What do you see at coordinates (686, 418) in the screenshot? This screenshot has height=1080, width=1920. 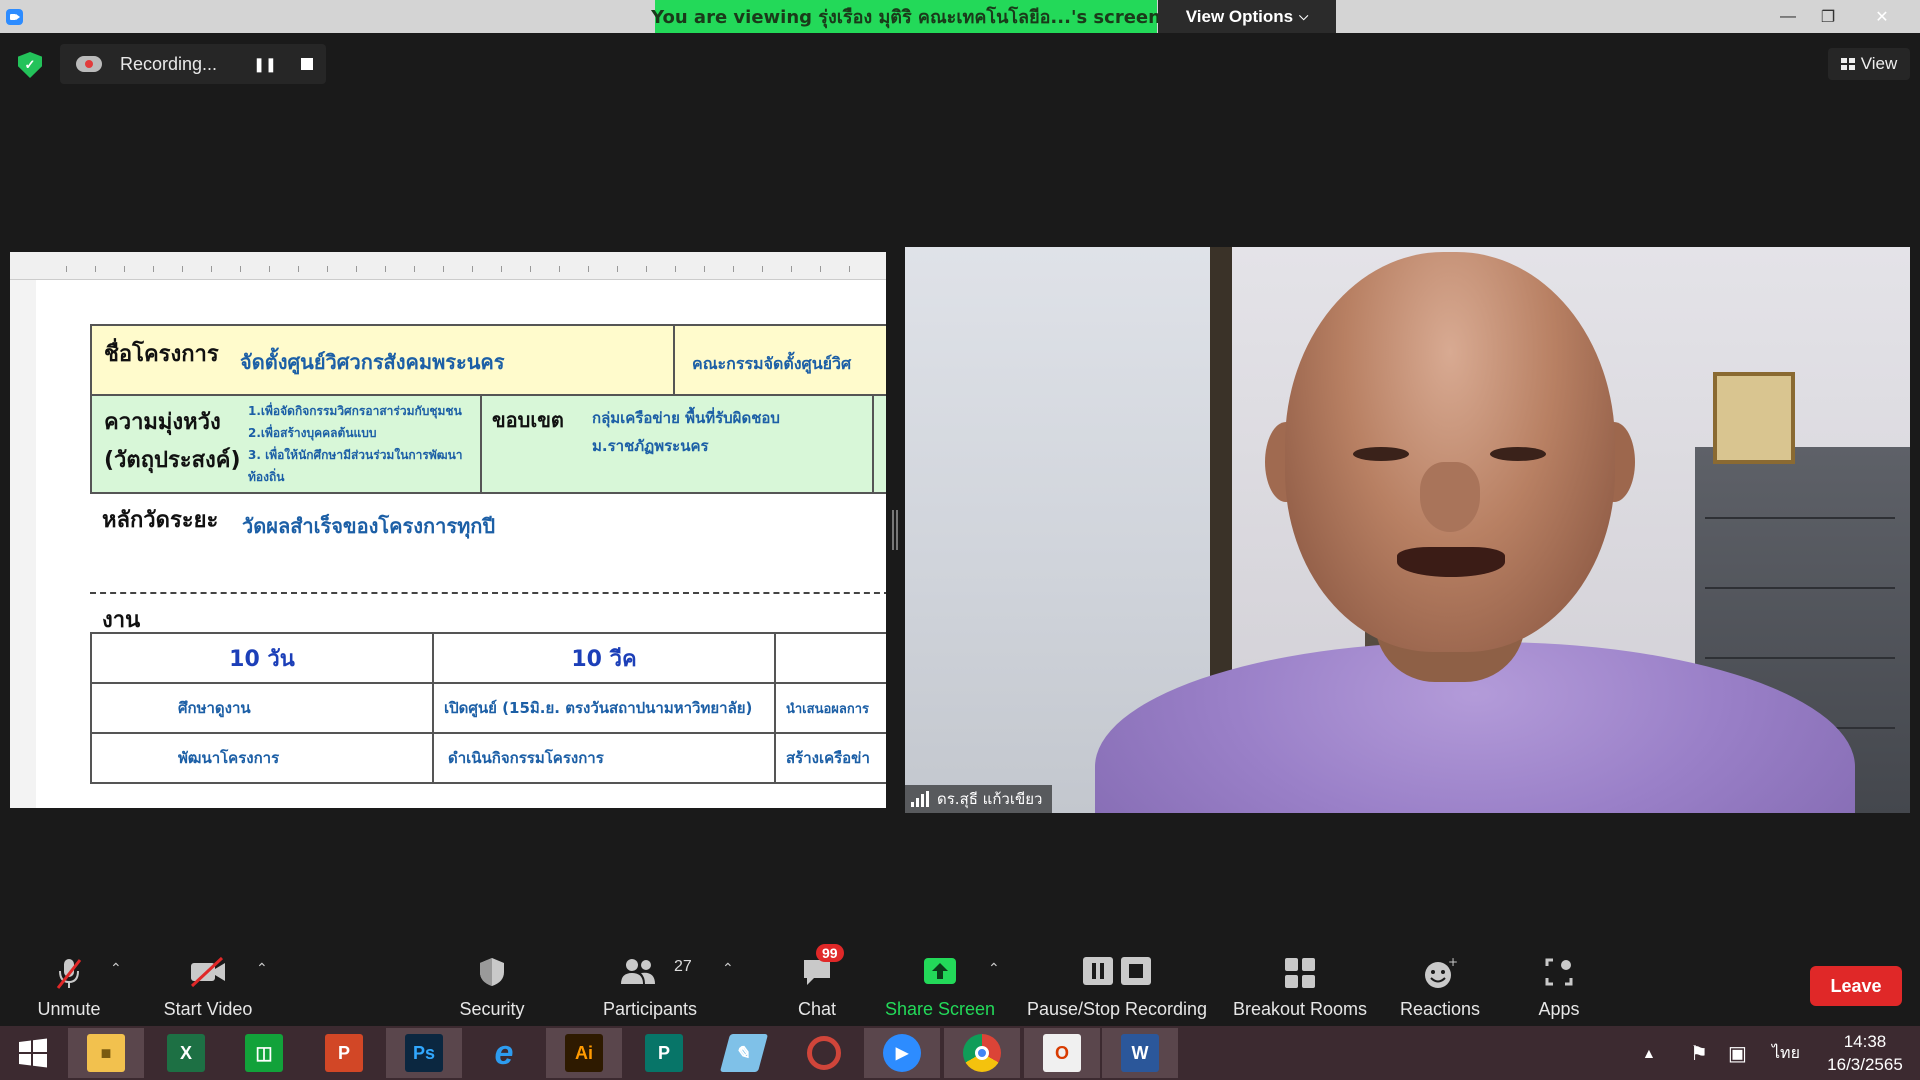 I see `scope-value-1: กลุ่มเครือข่าย พื้นที่รับผิดชอบ` at bounding box center [686, 418].